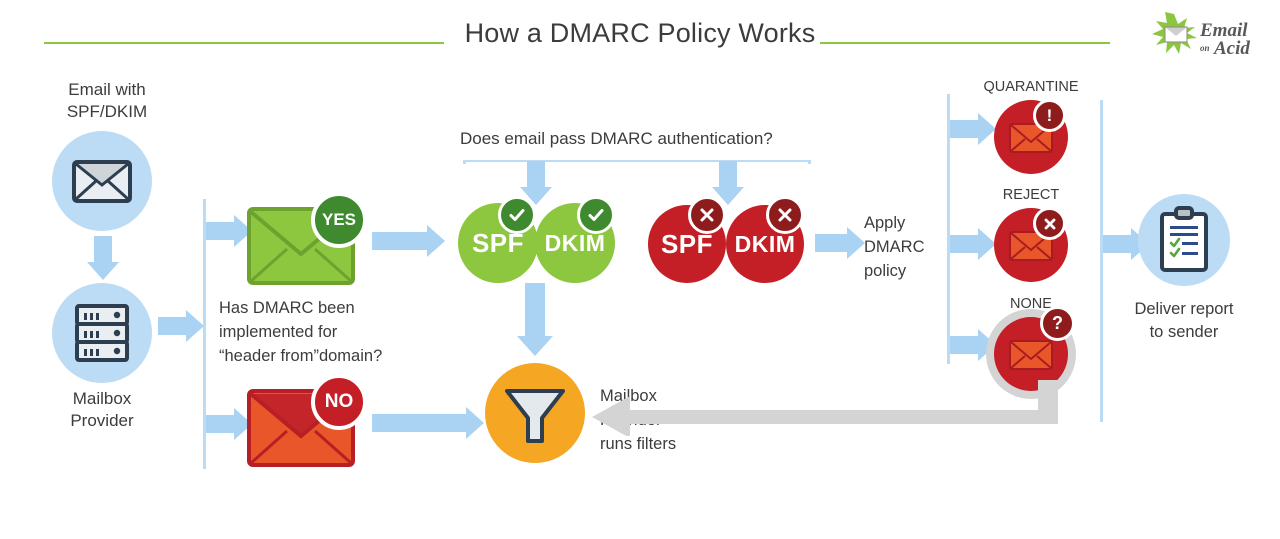 The image size is (1280, 539). What do you see at coordinates (840, 243) in the screenshot?
I see `arrow-fail-to-apply` at bounding box center [840, 243].